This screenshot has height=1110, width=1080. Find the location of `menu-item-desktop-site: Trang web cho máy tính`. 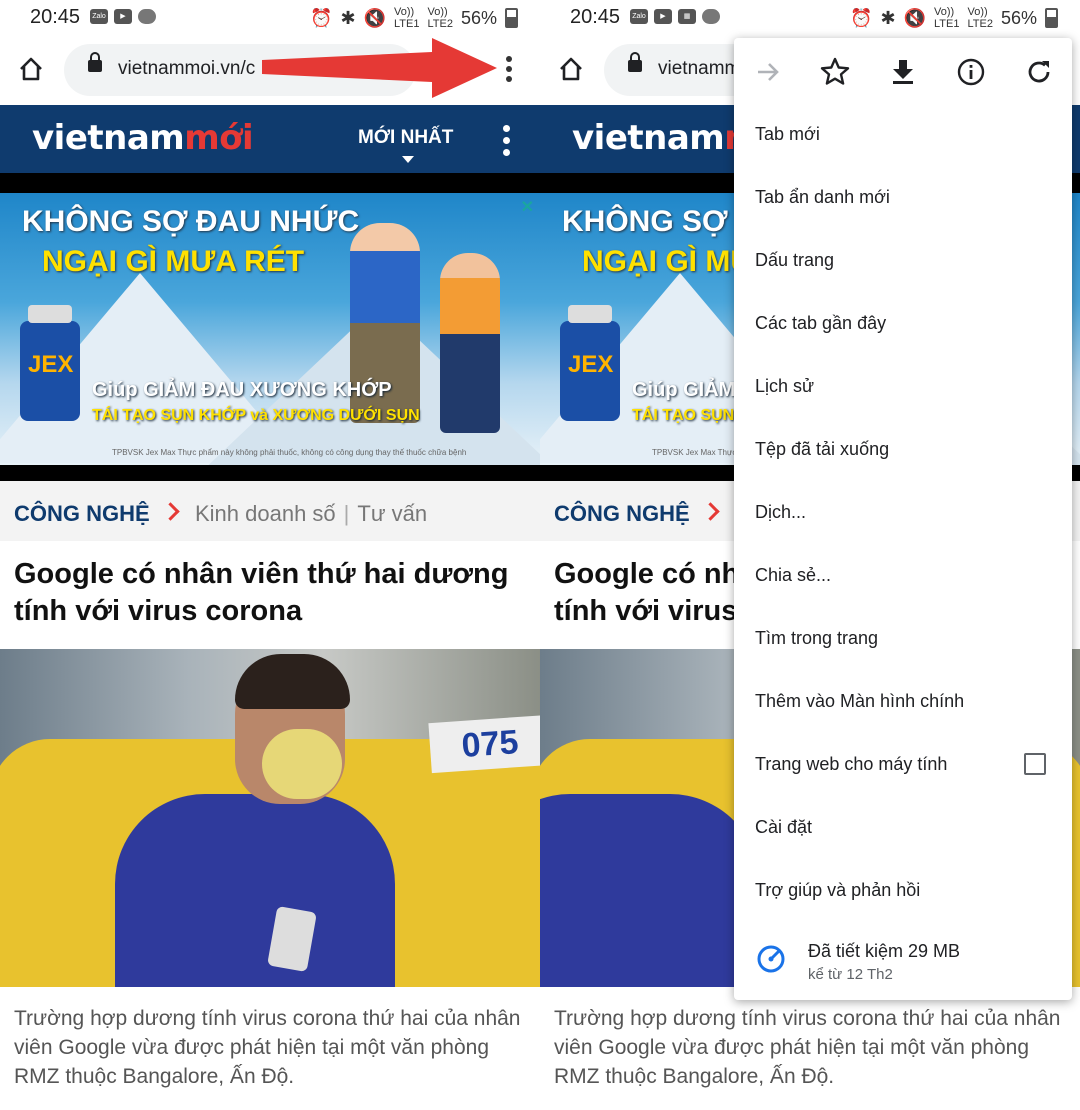

menu-item-desktop-site: Trang web cho máy tính is located at coordinates (851, 764).